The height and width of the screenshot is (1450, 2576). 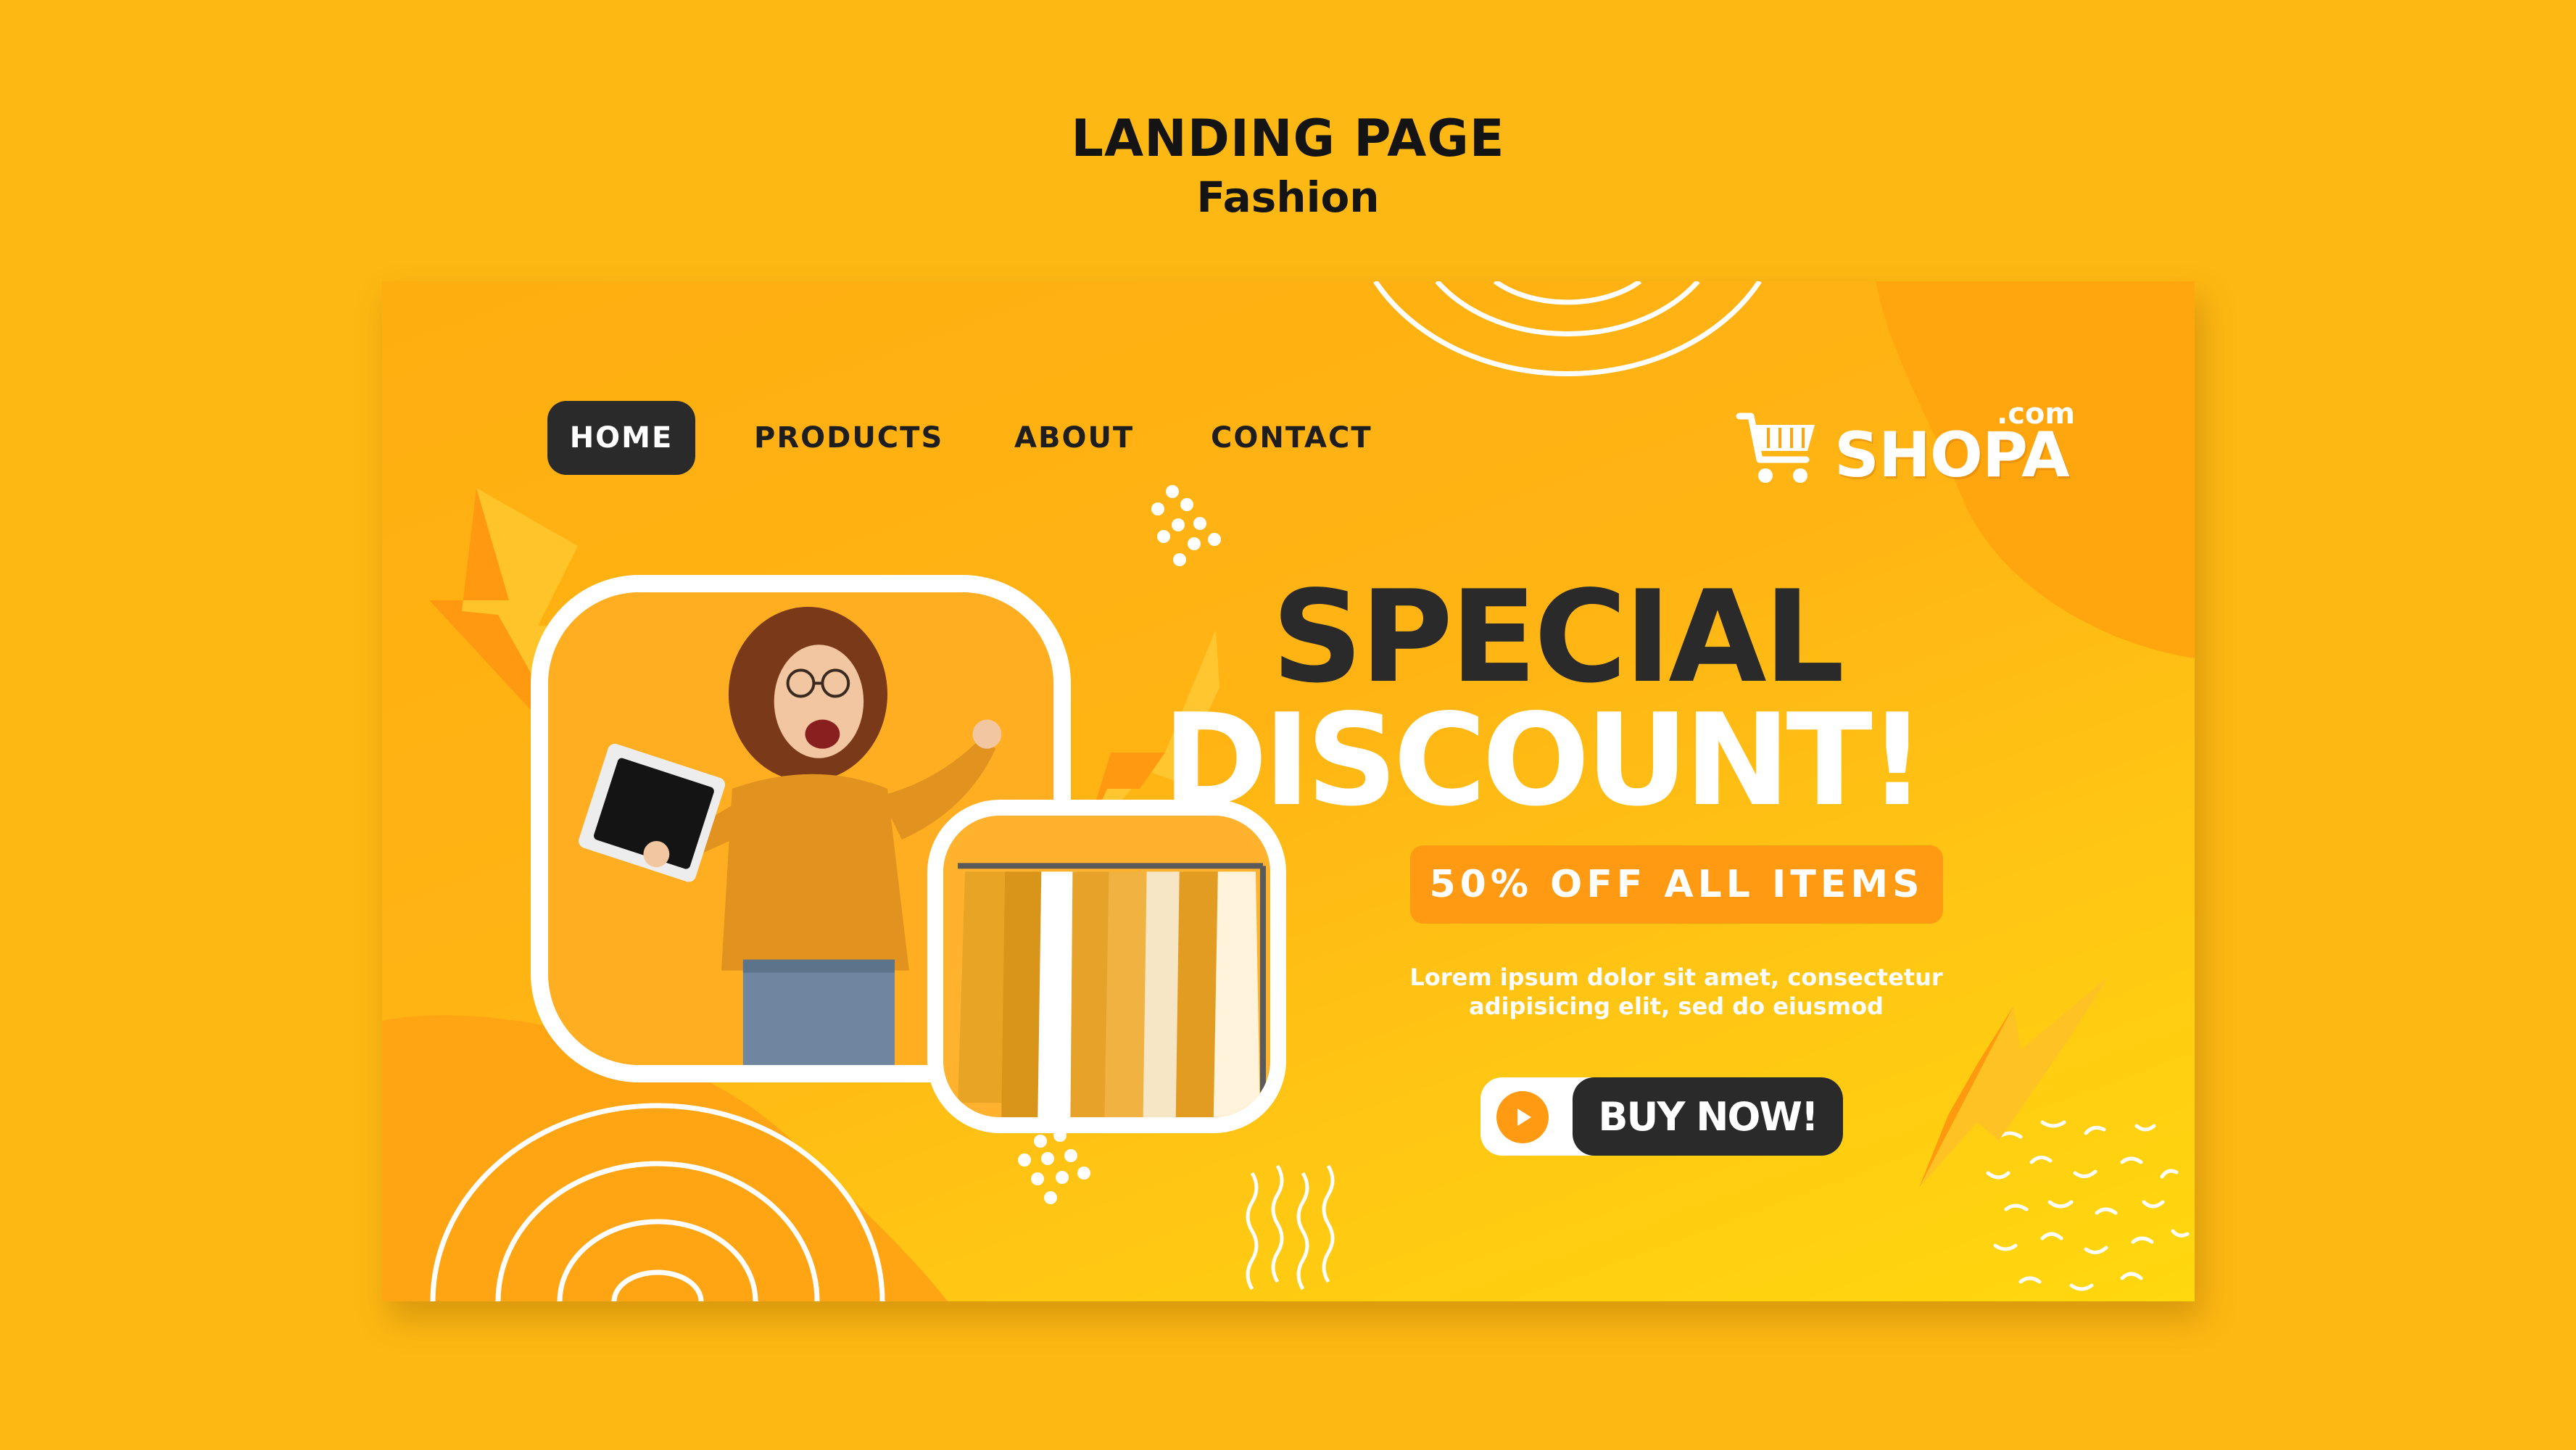 I want to click on headline-discount: DISCOUNT!, so click(x=1544, y=760).